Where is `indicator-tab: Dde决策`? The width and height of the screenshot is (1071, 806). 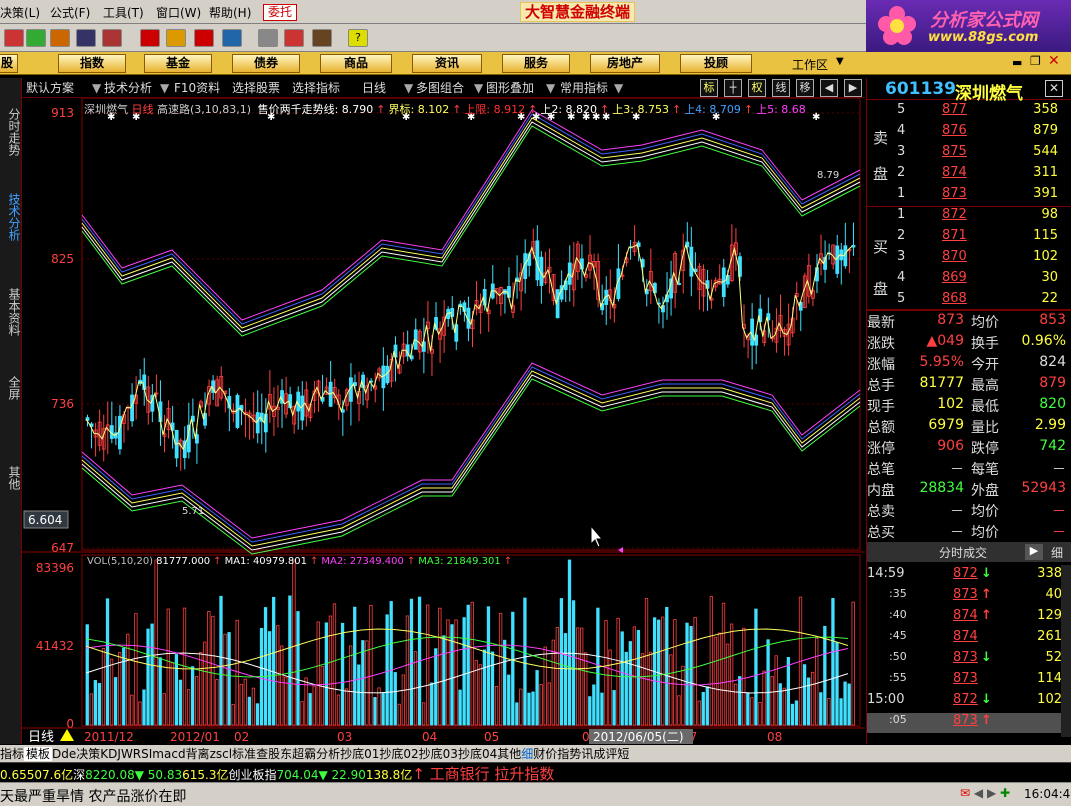
indicator-tab: Dde决策 is located at coordinates (76, 754).